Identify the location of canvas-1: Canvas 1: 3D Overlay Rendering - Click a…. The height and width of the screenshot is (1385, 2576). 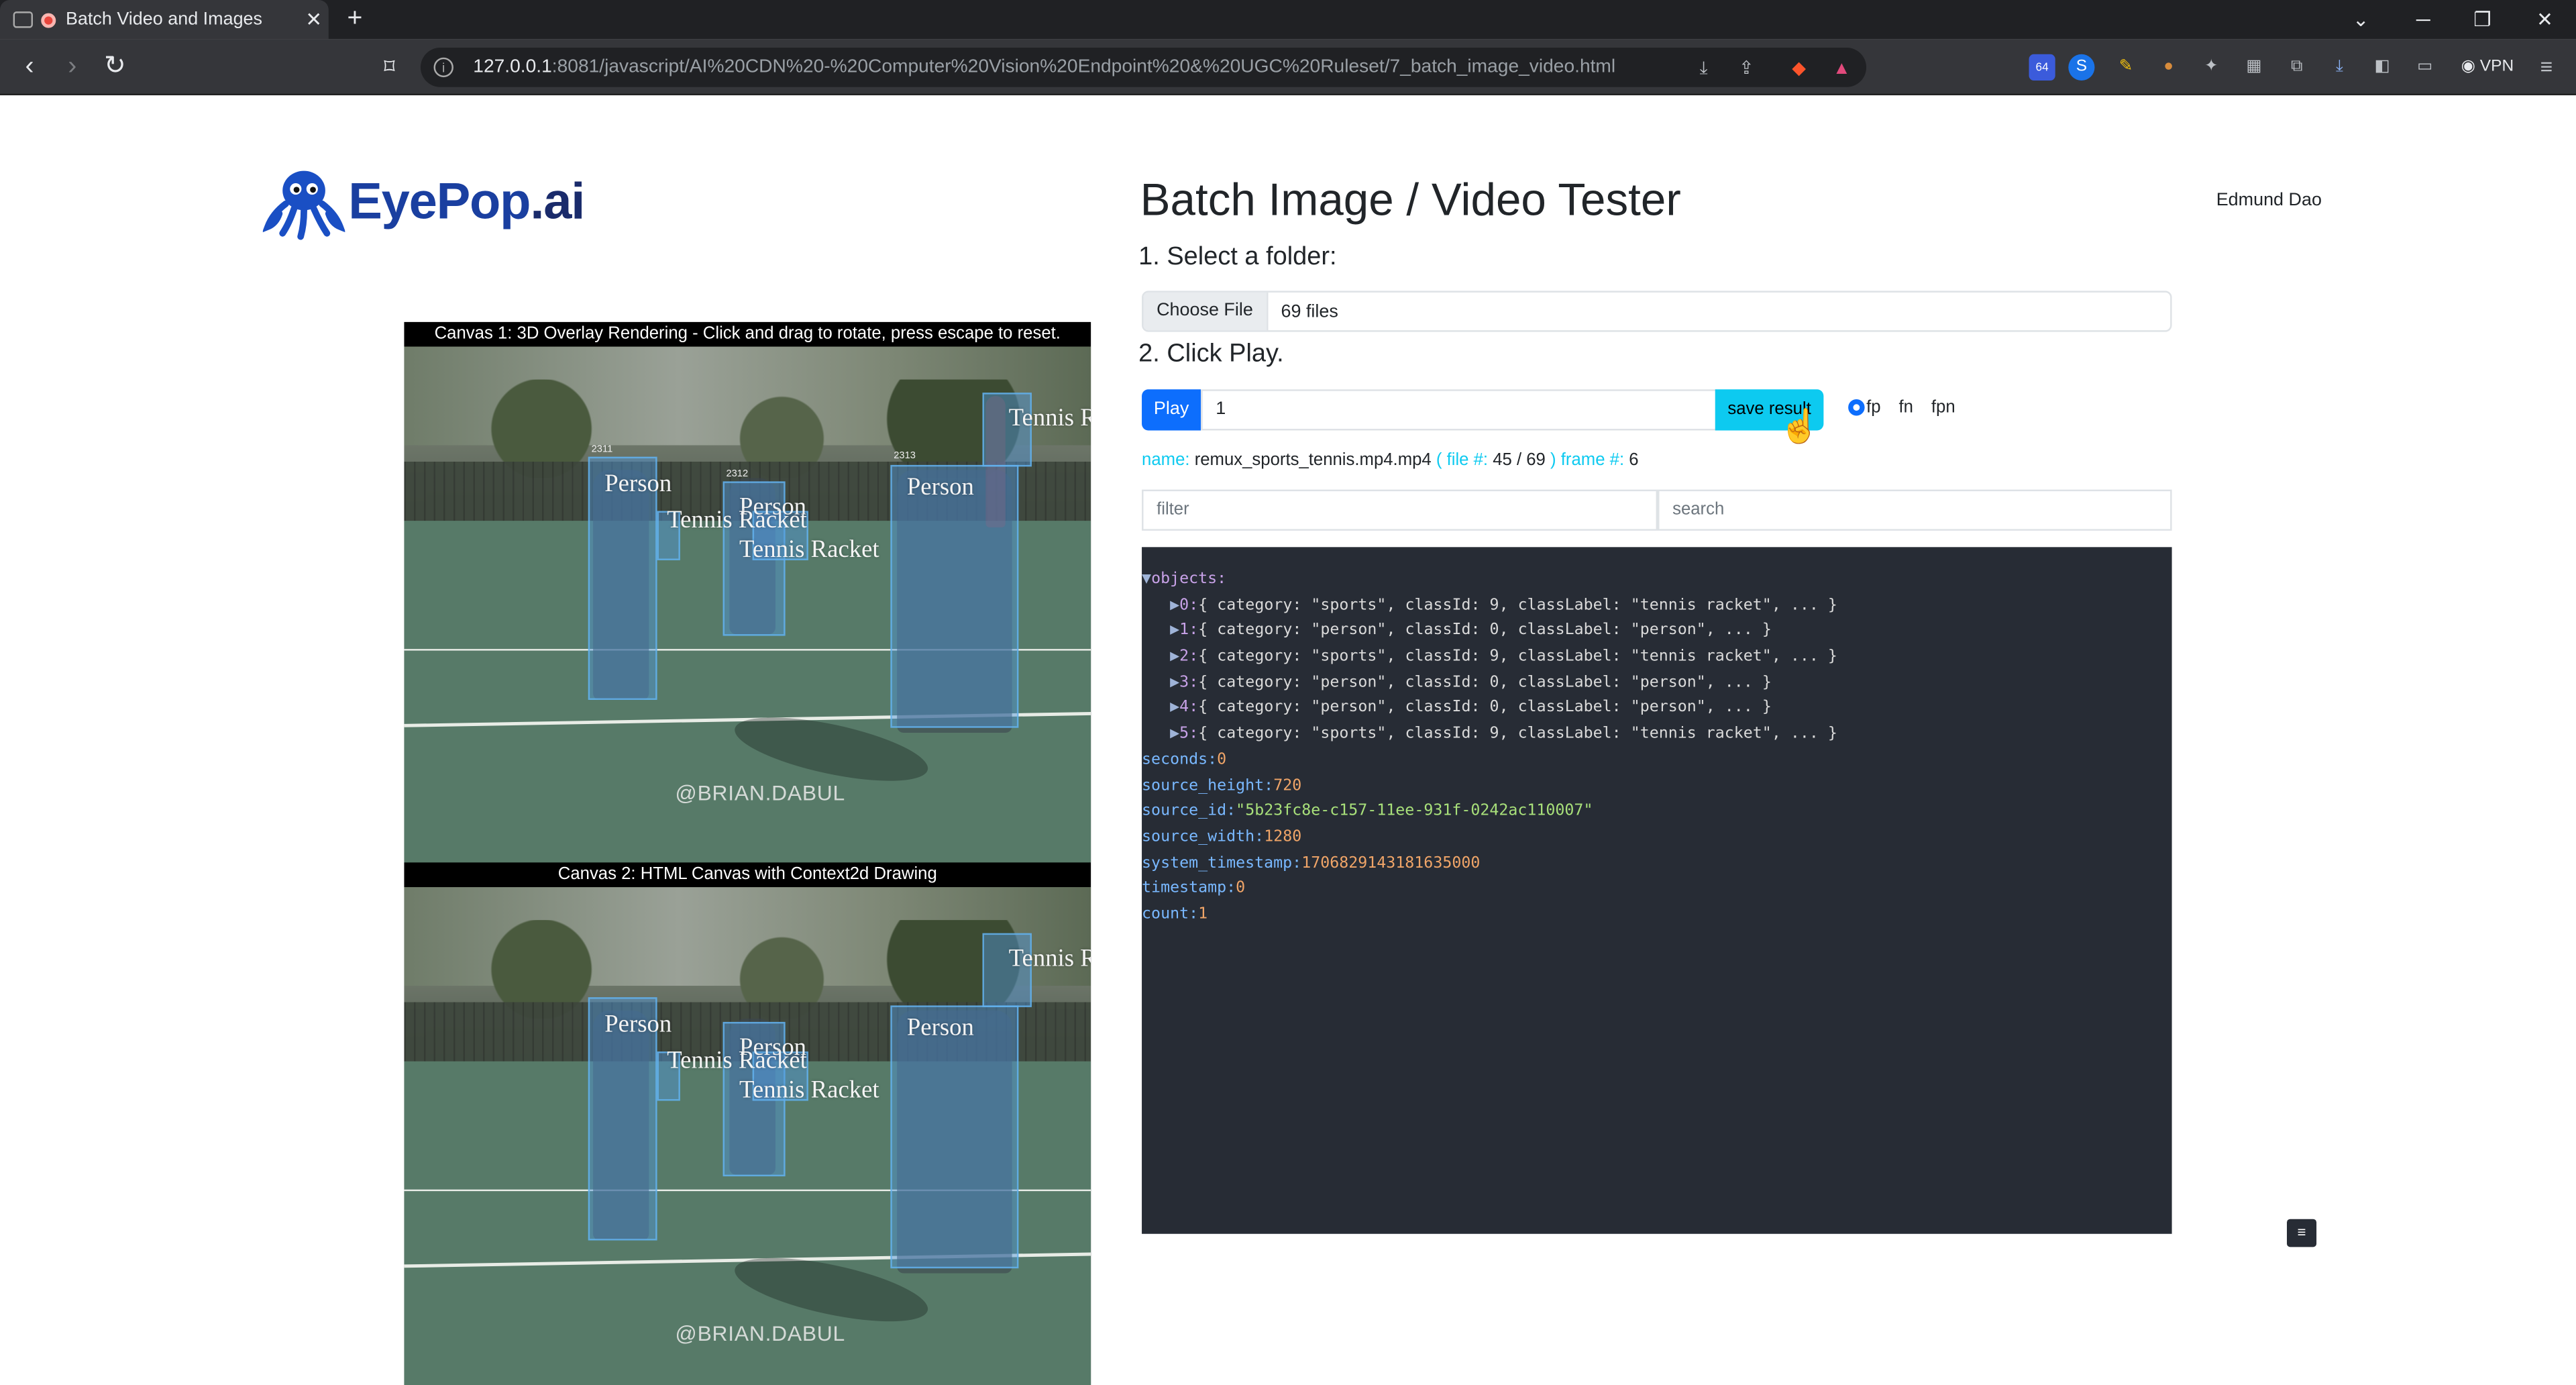
(747, 592).